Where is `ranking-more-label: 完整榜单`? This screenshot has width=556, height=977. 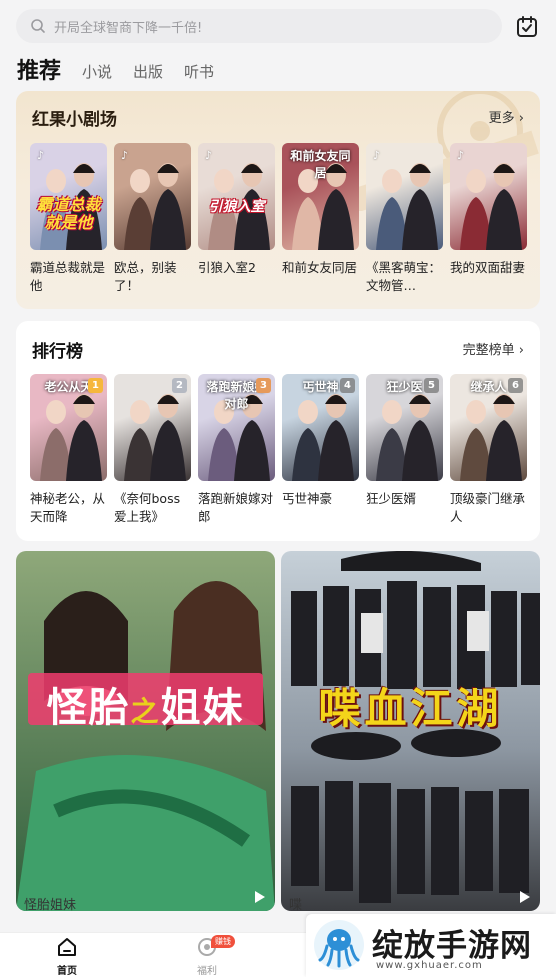 ranking-more-label: 完整榜单 is located at coordinates (488, 350).